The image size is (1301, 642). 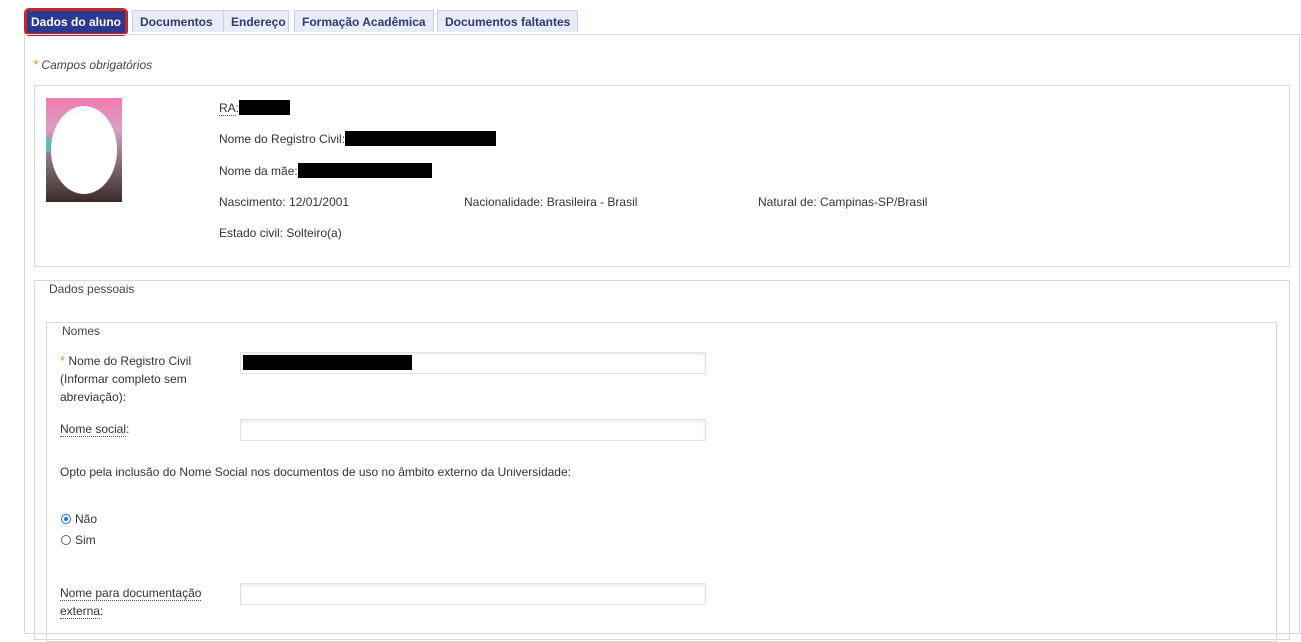 I want to click on photo-face-mask, so click(x=84, y=150).